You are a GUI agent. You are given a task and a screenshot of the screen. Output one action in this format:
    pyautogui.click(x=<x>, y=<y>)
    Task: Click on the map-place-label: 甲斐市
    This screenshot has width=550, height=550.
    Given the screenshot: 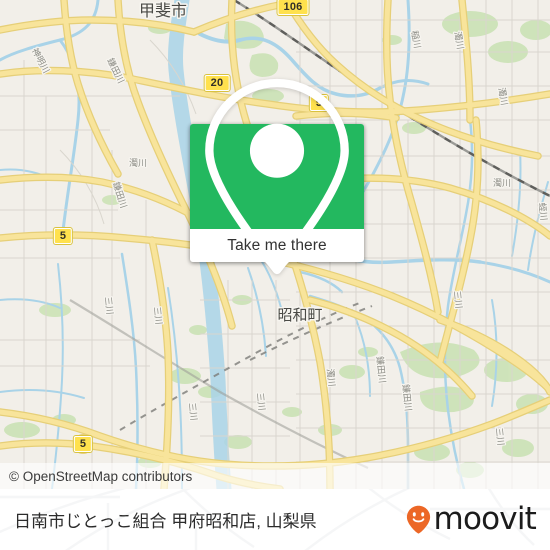 What is the action you would take?
    pyautogui.click(x=163, y=11)
    